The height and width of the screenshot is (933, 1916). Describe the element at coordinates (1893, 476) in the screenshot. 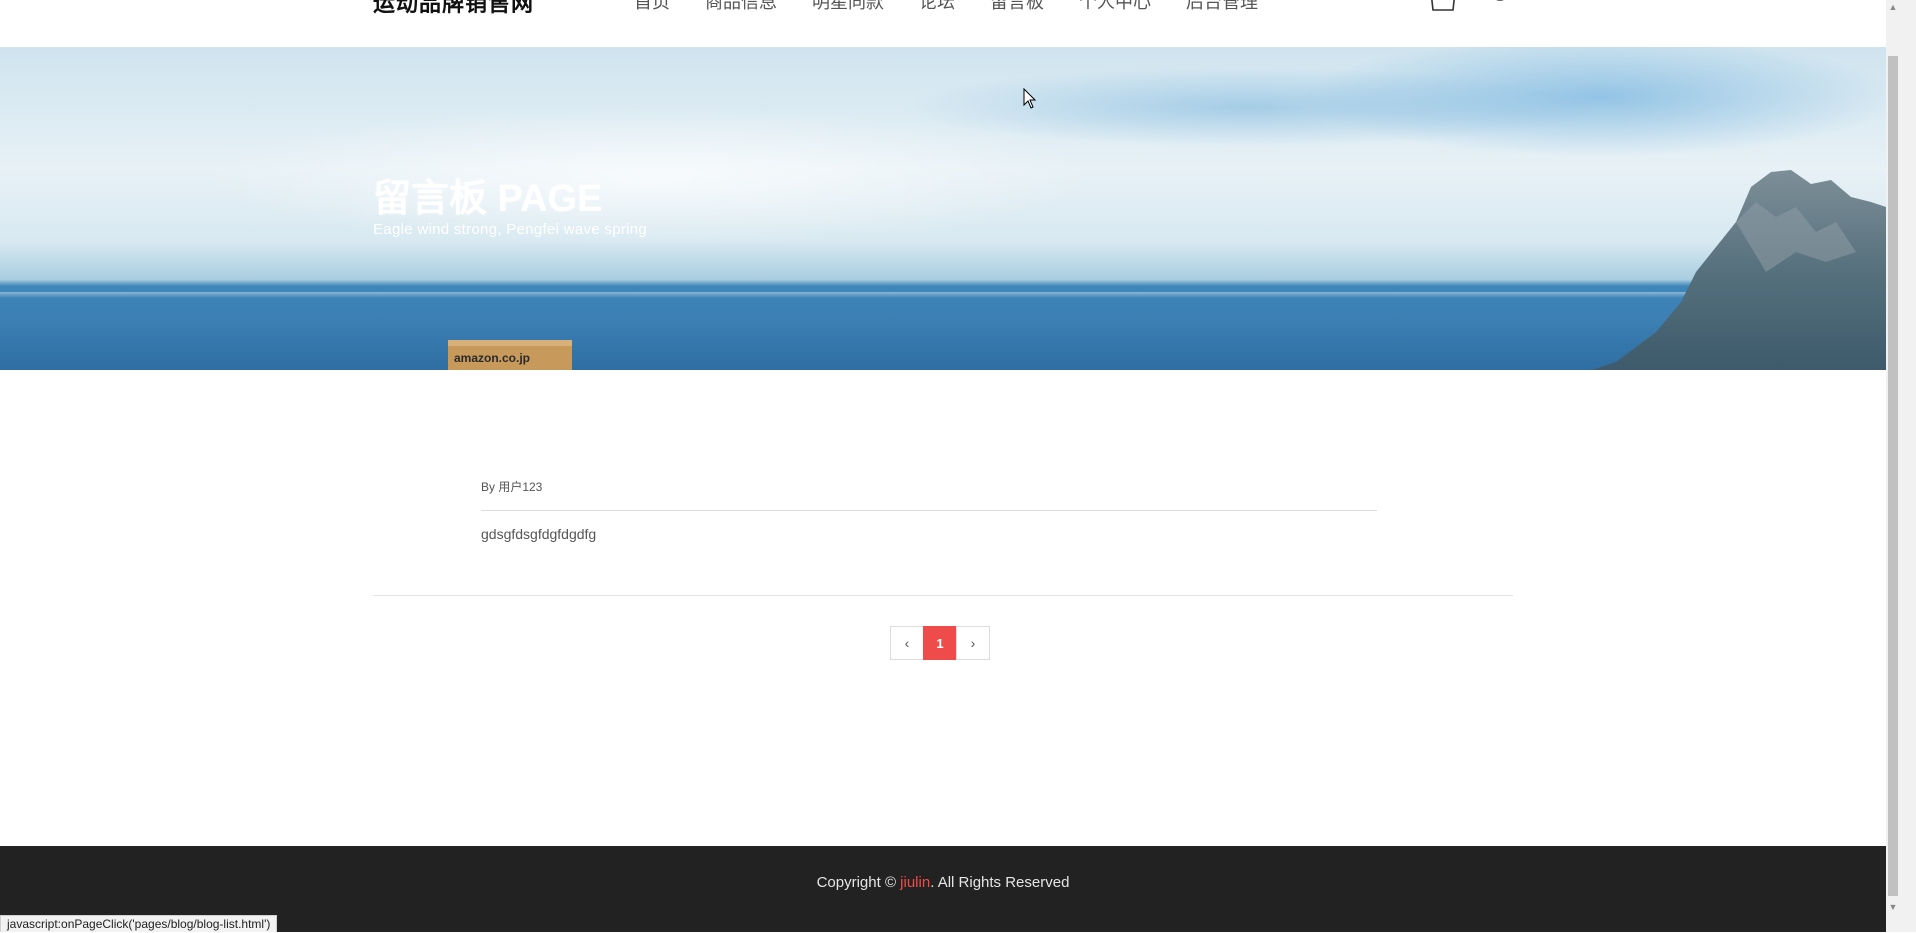

I see `scrollbar-thumb` at that location.